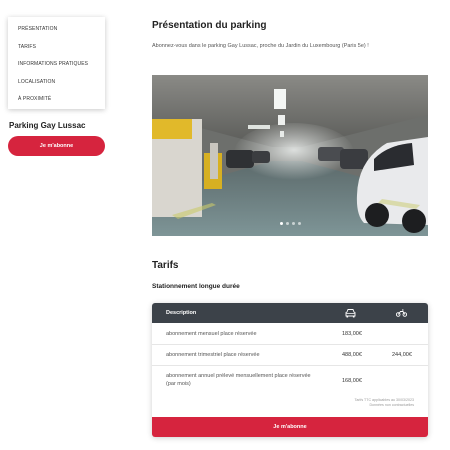  I want to click on footnote-line-2: Données non contractuelles, so click(391, 405).